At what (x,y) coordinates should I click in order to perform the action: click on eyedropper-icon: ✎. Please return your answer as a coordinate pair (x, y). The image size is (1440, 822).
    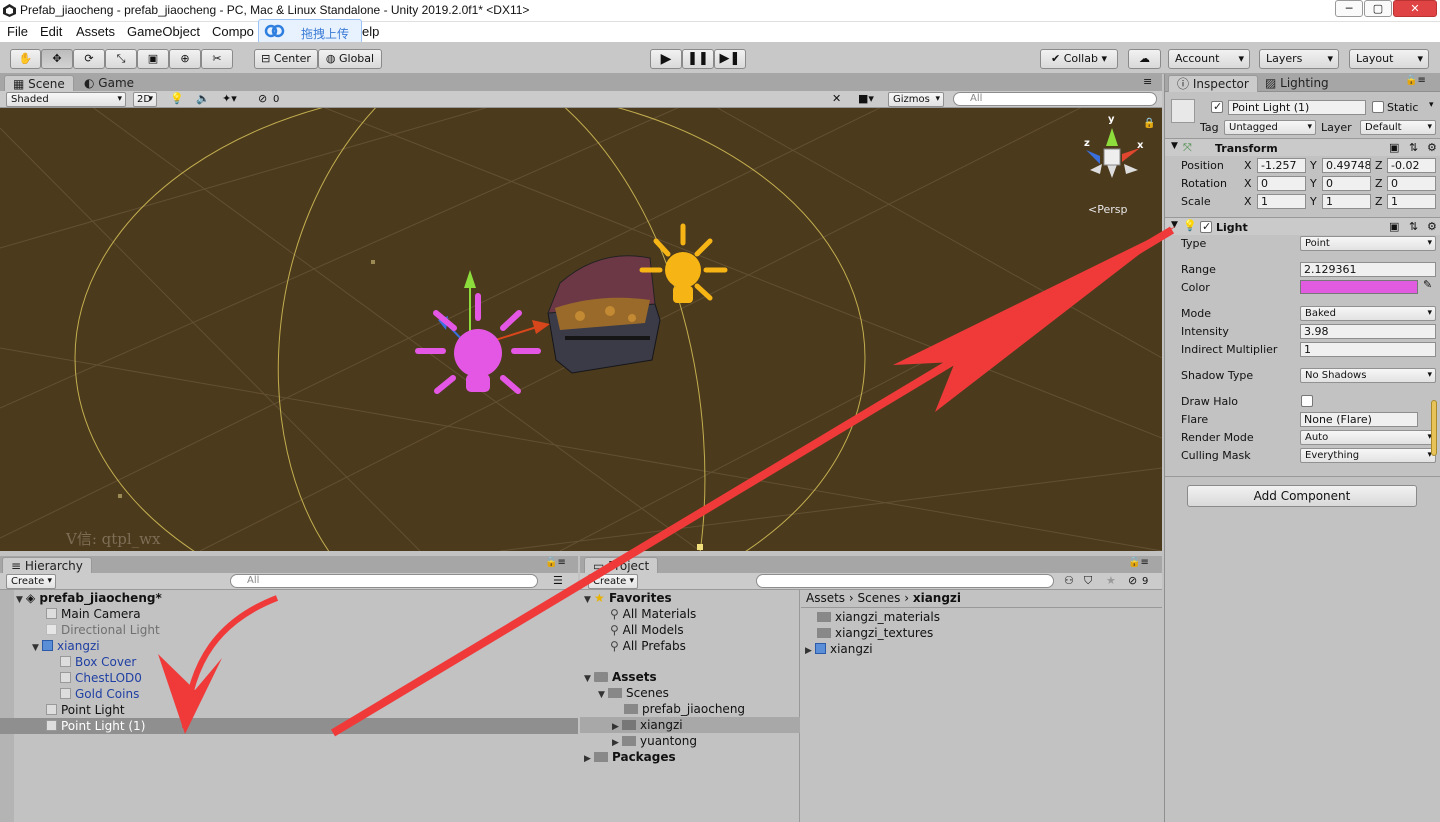
    Looking at the image, I should click on (1427, 284).